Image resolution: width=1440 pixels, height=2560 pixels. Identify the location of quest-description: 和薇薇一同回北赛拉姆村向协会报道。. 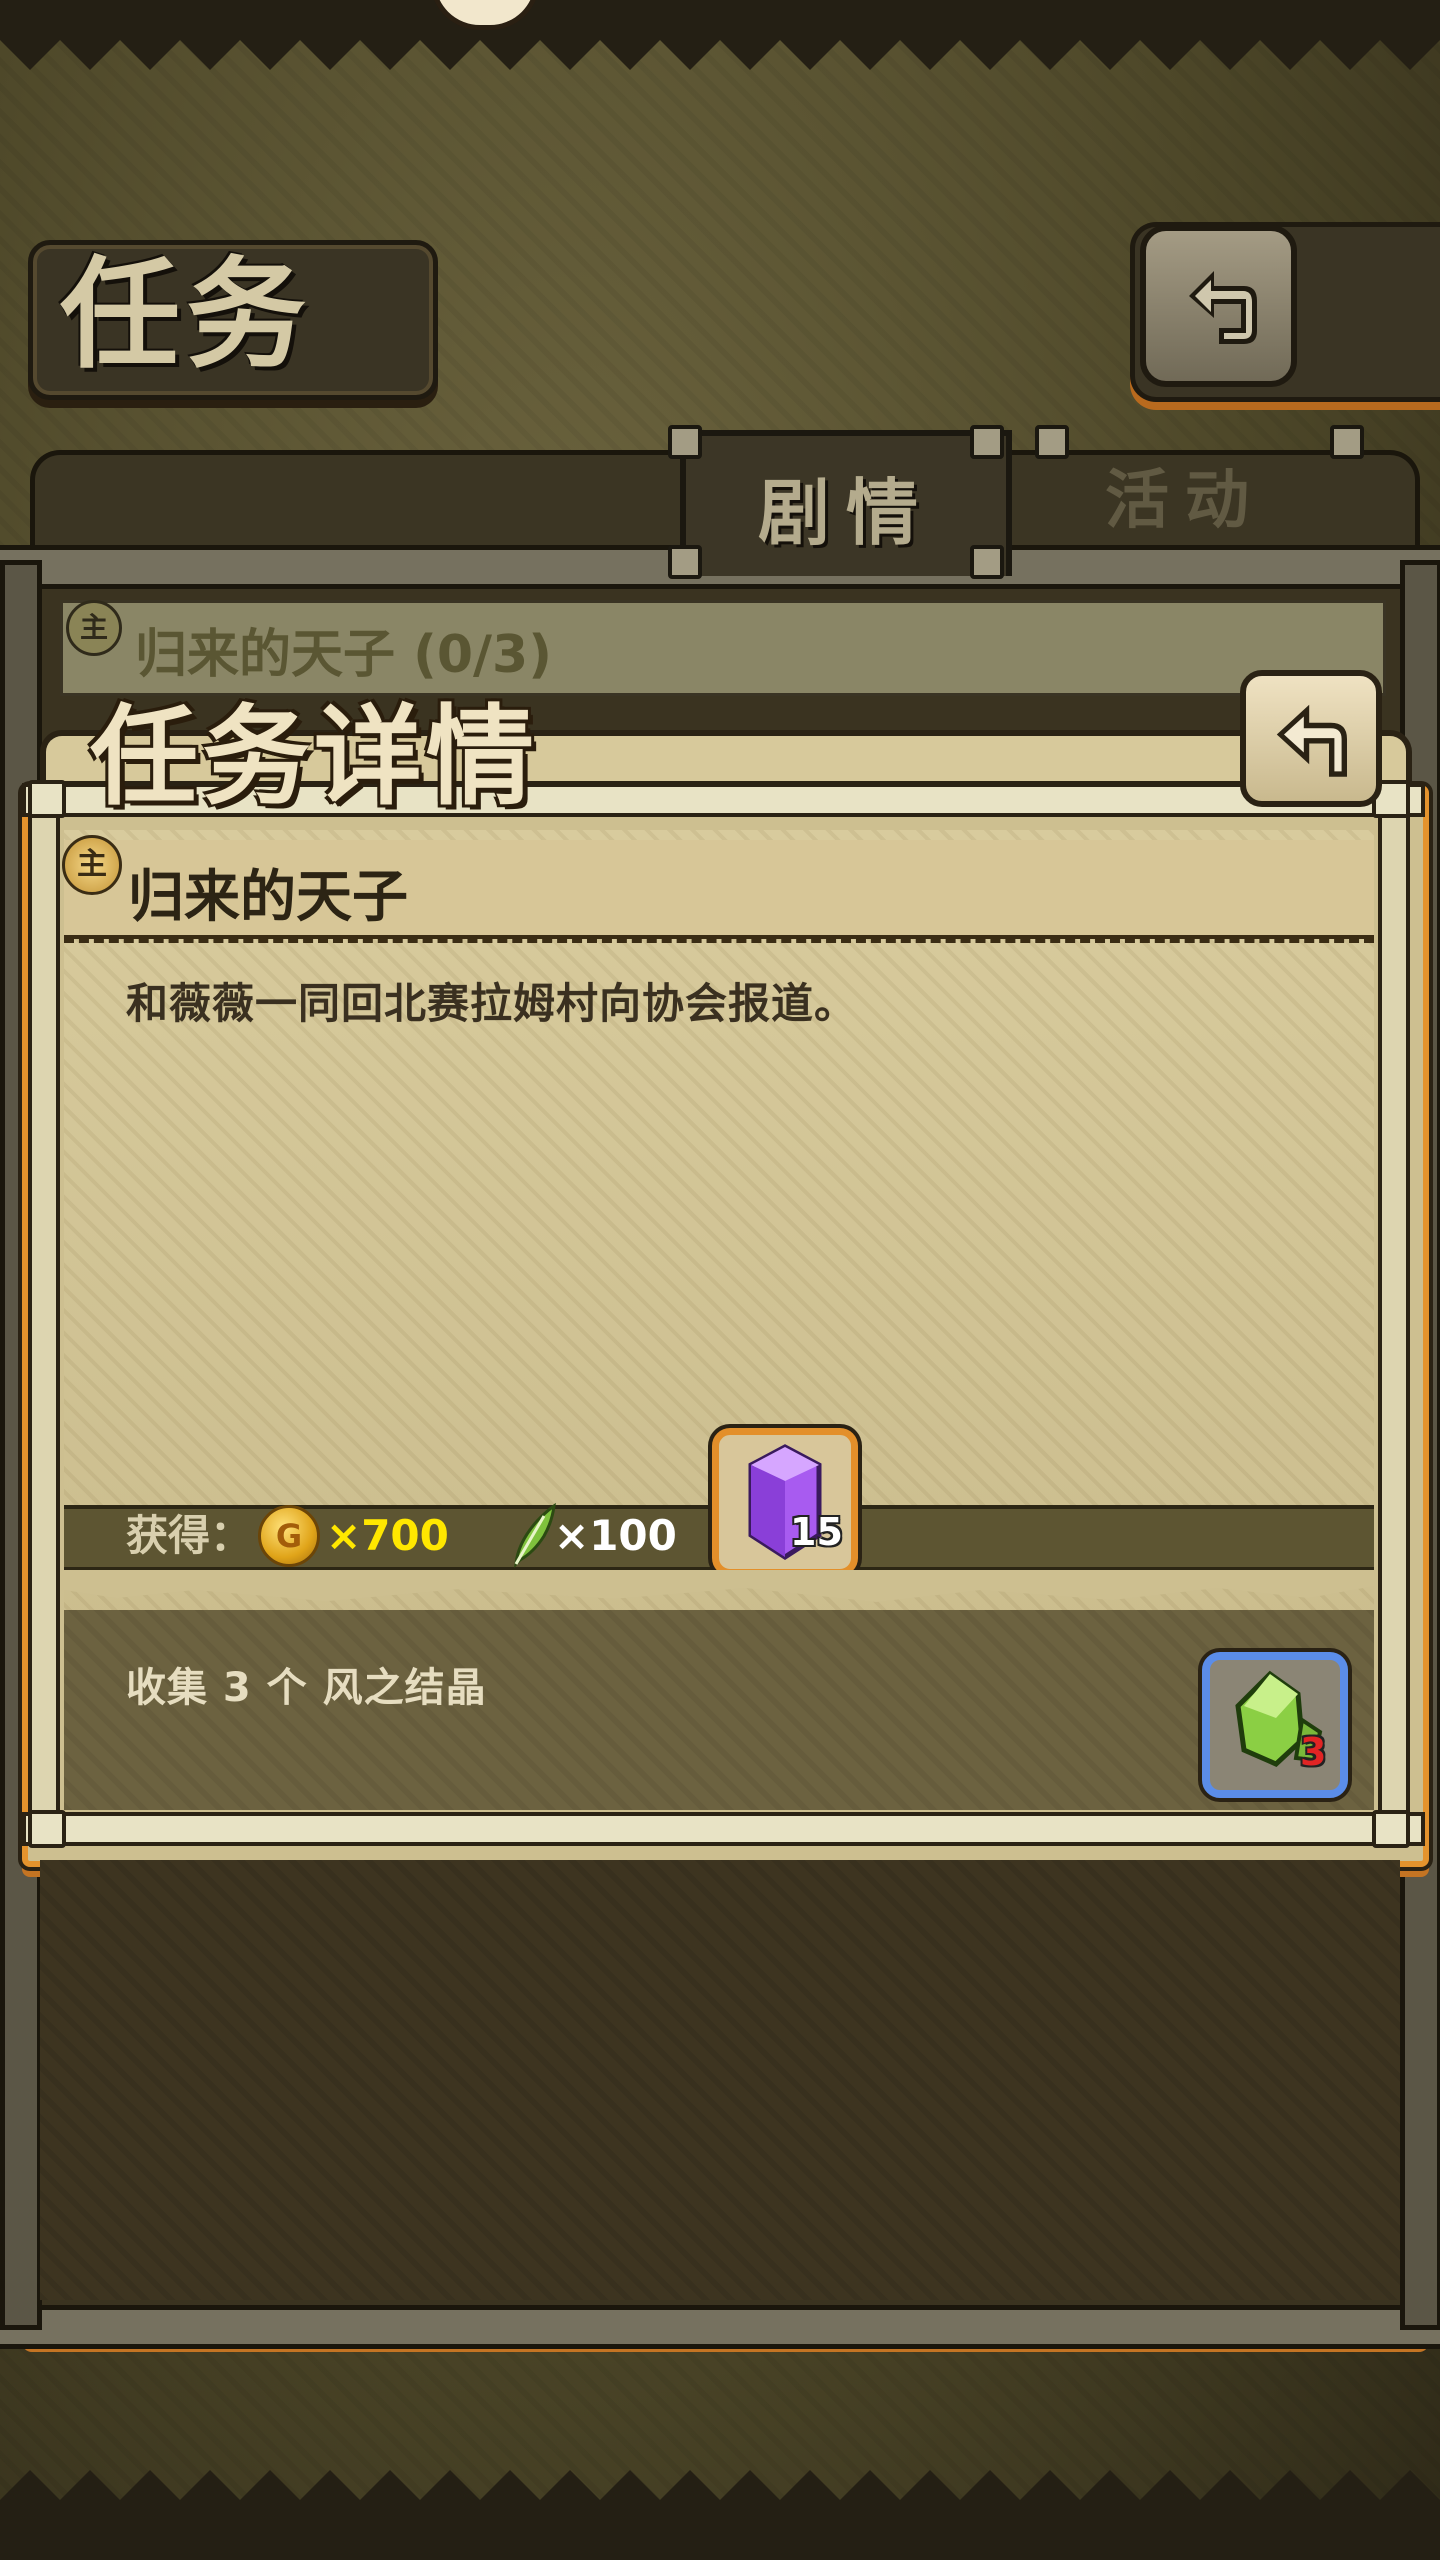
(492, 1003).